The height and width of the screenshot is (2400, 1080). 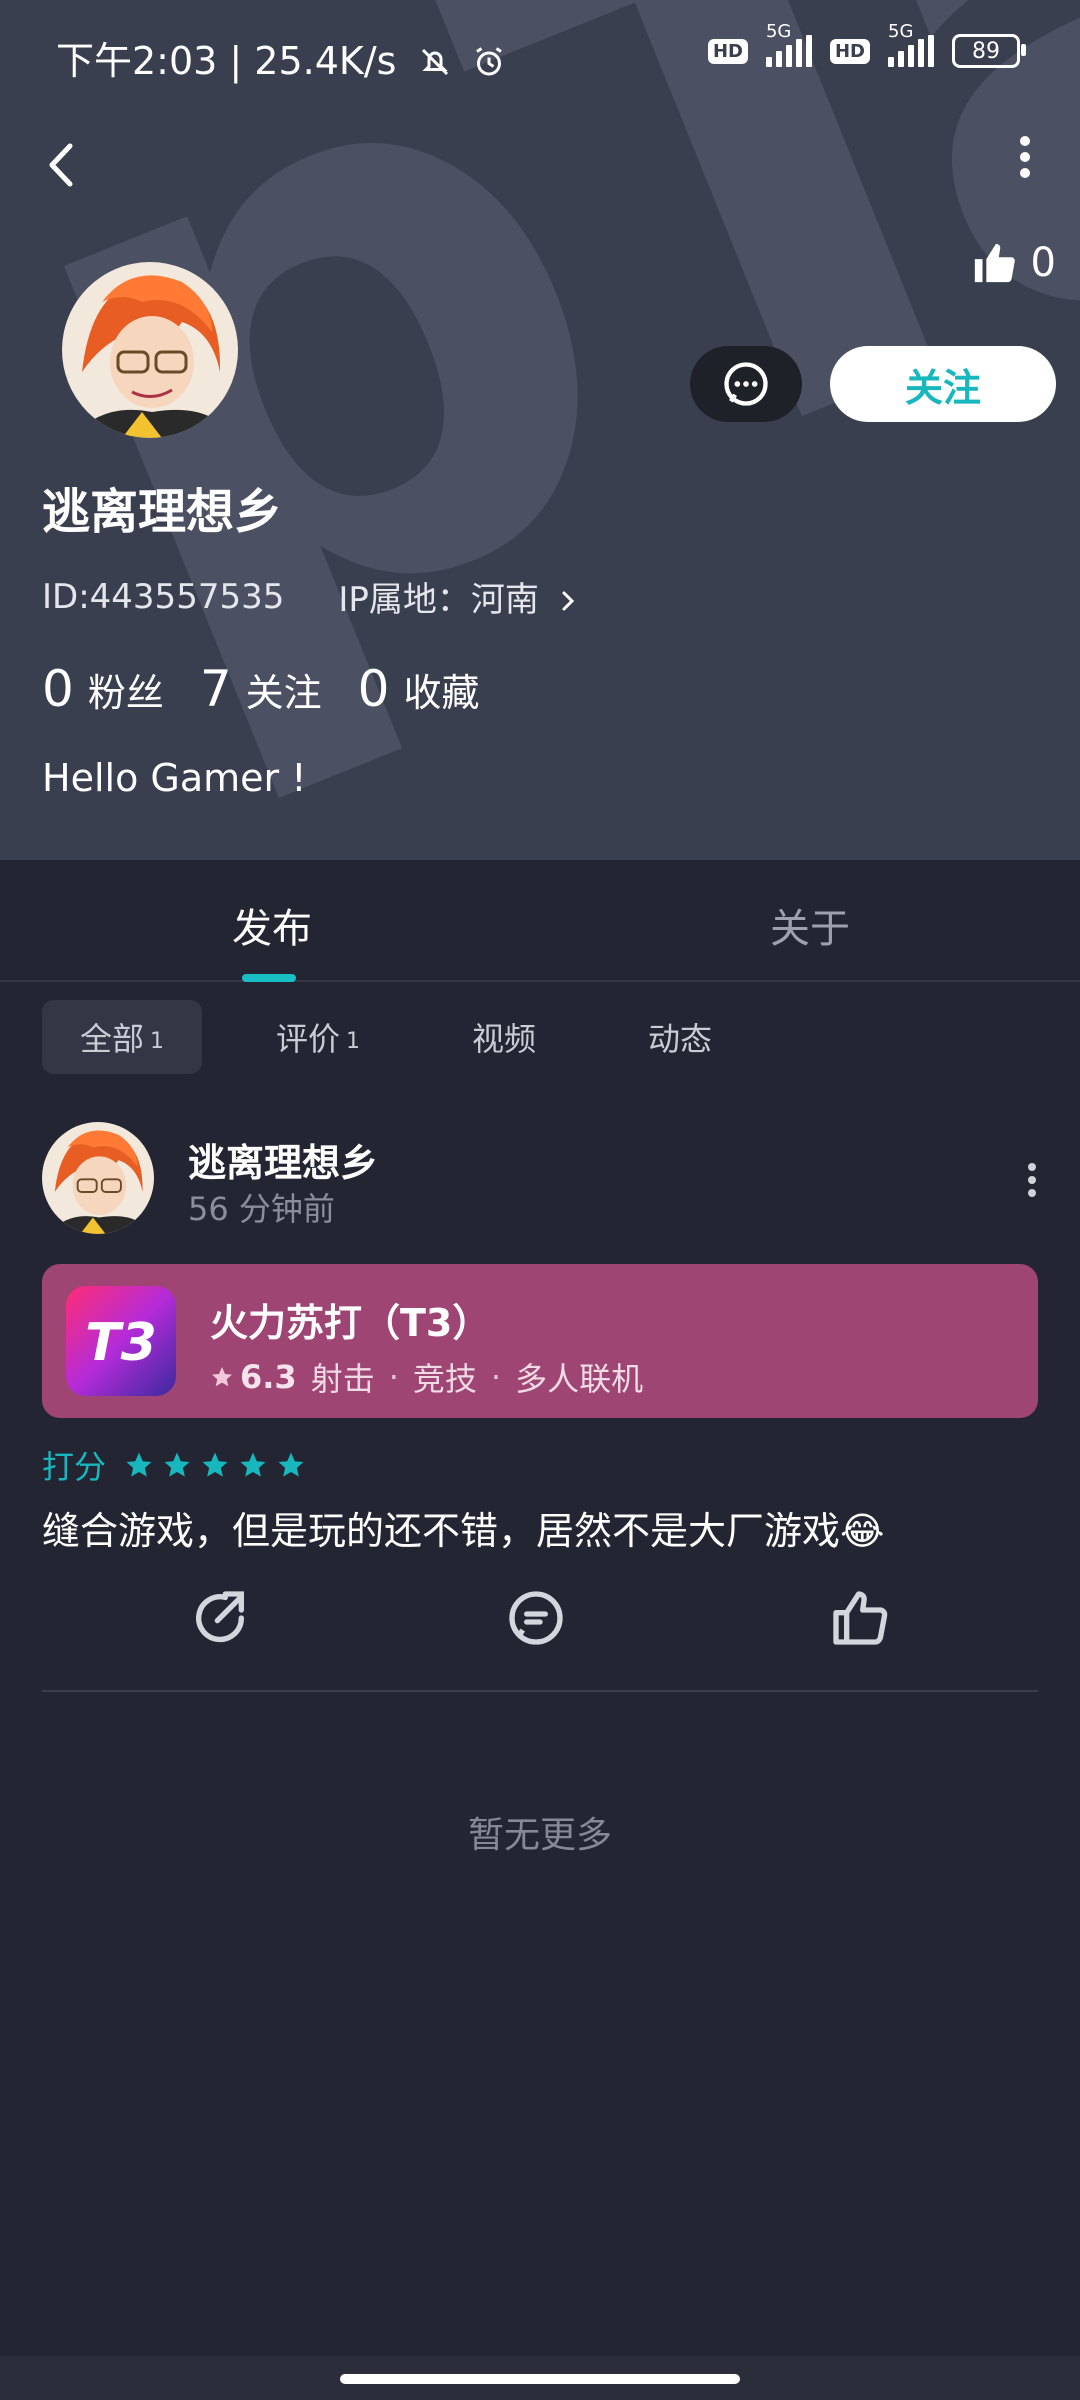 I want to click on signal-icon: 5G, so click(x=788, y=44).